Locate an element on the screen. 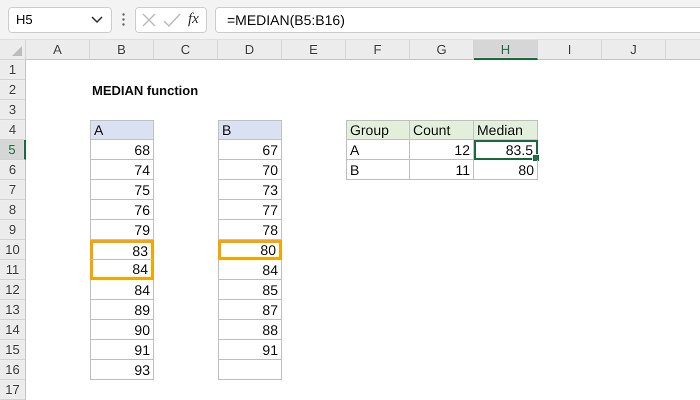 Image resolution: width=700 pixels, height=400 pixels. table-cell: 70 is located at coordinates (250, 170).